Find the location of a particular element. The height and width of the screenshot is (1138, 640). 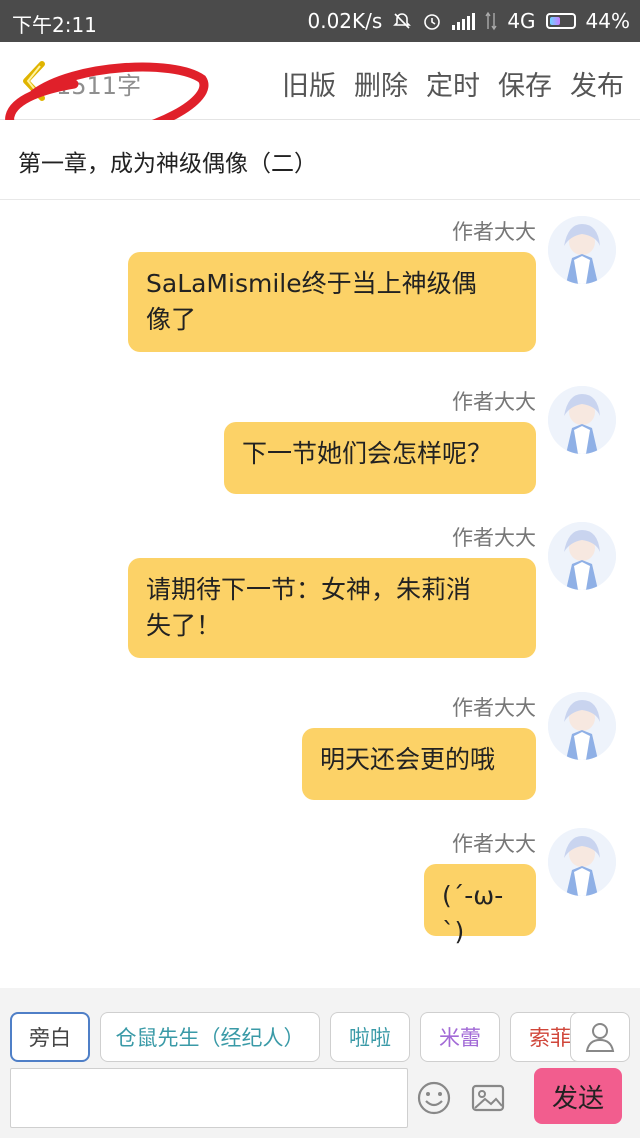

message-bubble: 明天还会更的哦 is located at coordinates (419, 764).